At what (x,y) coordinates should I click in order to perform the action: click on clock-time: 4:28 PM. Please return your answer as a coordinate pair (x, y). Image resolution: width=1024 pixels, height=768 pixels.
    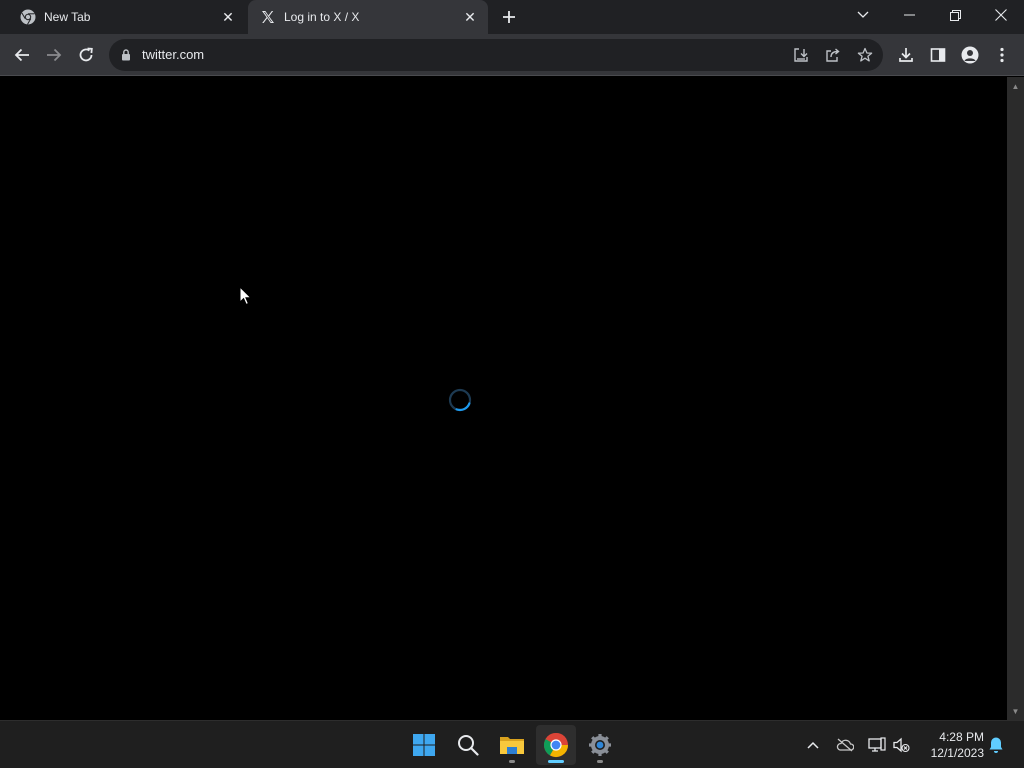
    Looking at the image, I should click on (961, 737).